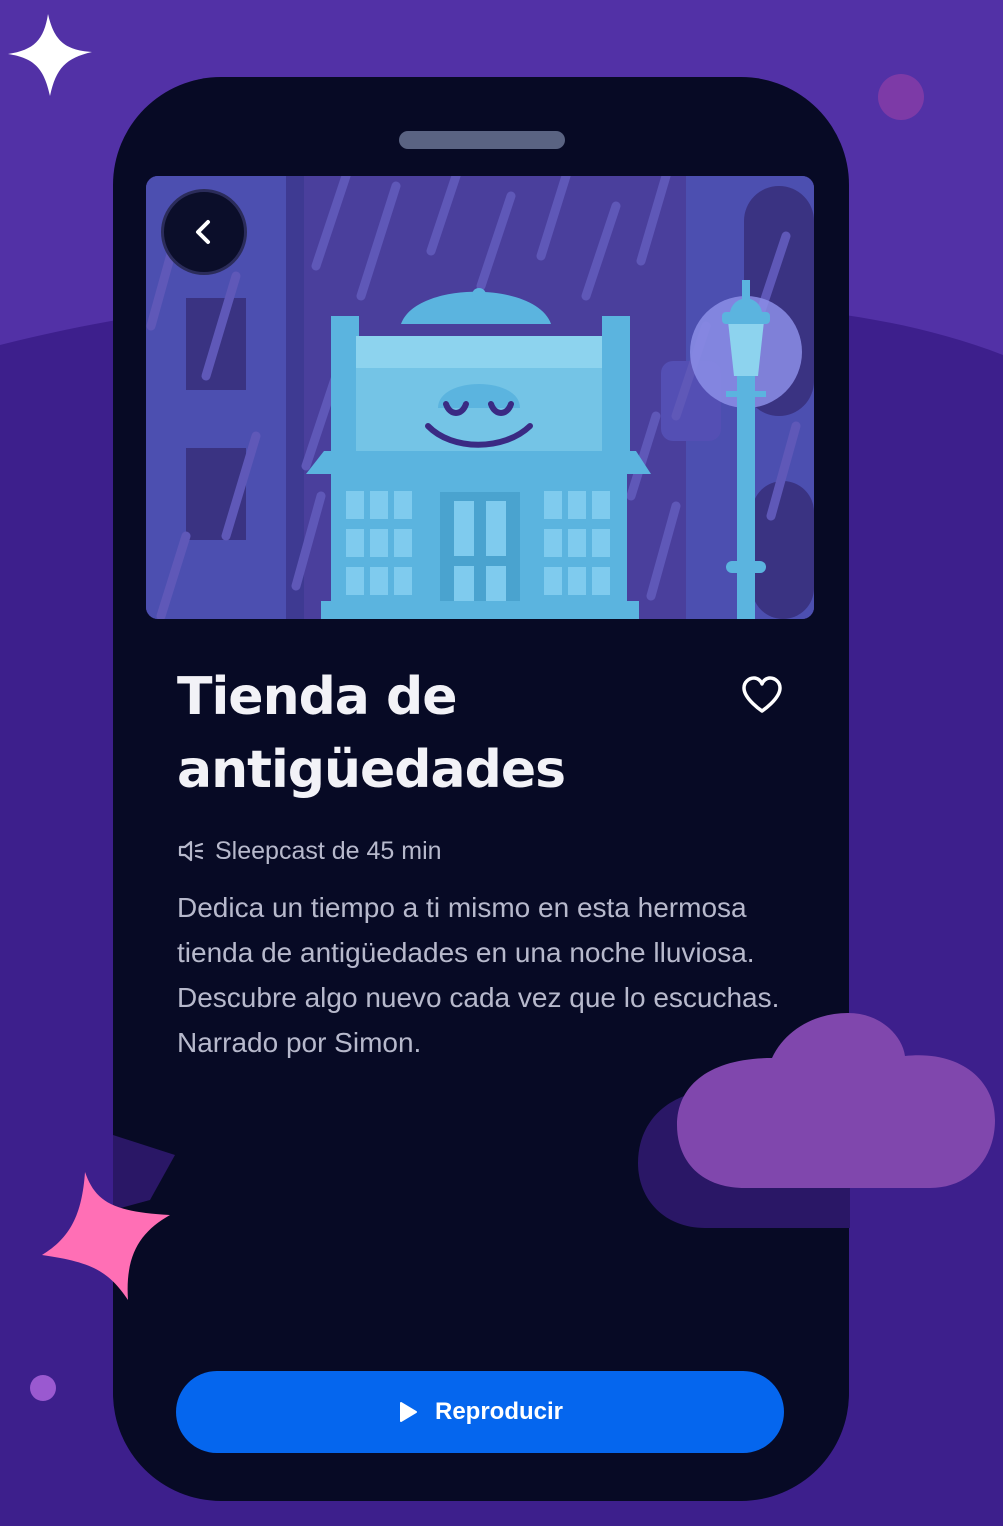  I want to click on play-button-label: Reproducir, so click(498, 1411).